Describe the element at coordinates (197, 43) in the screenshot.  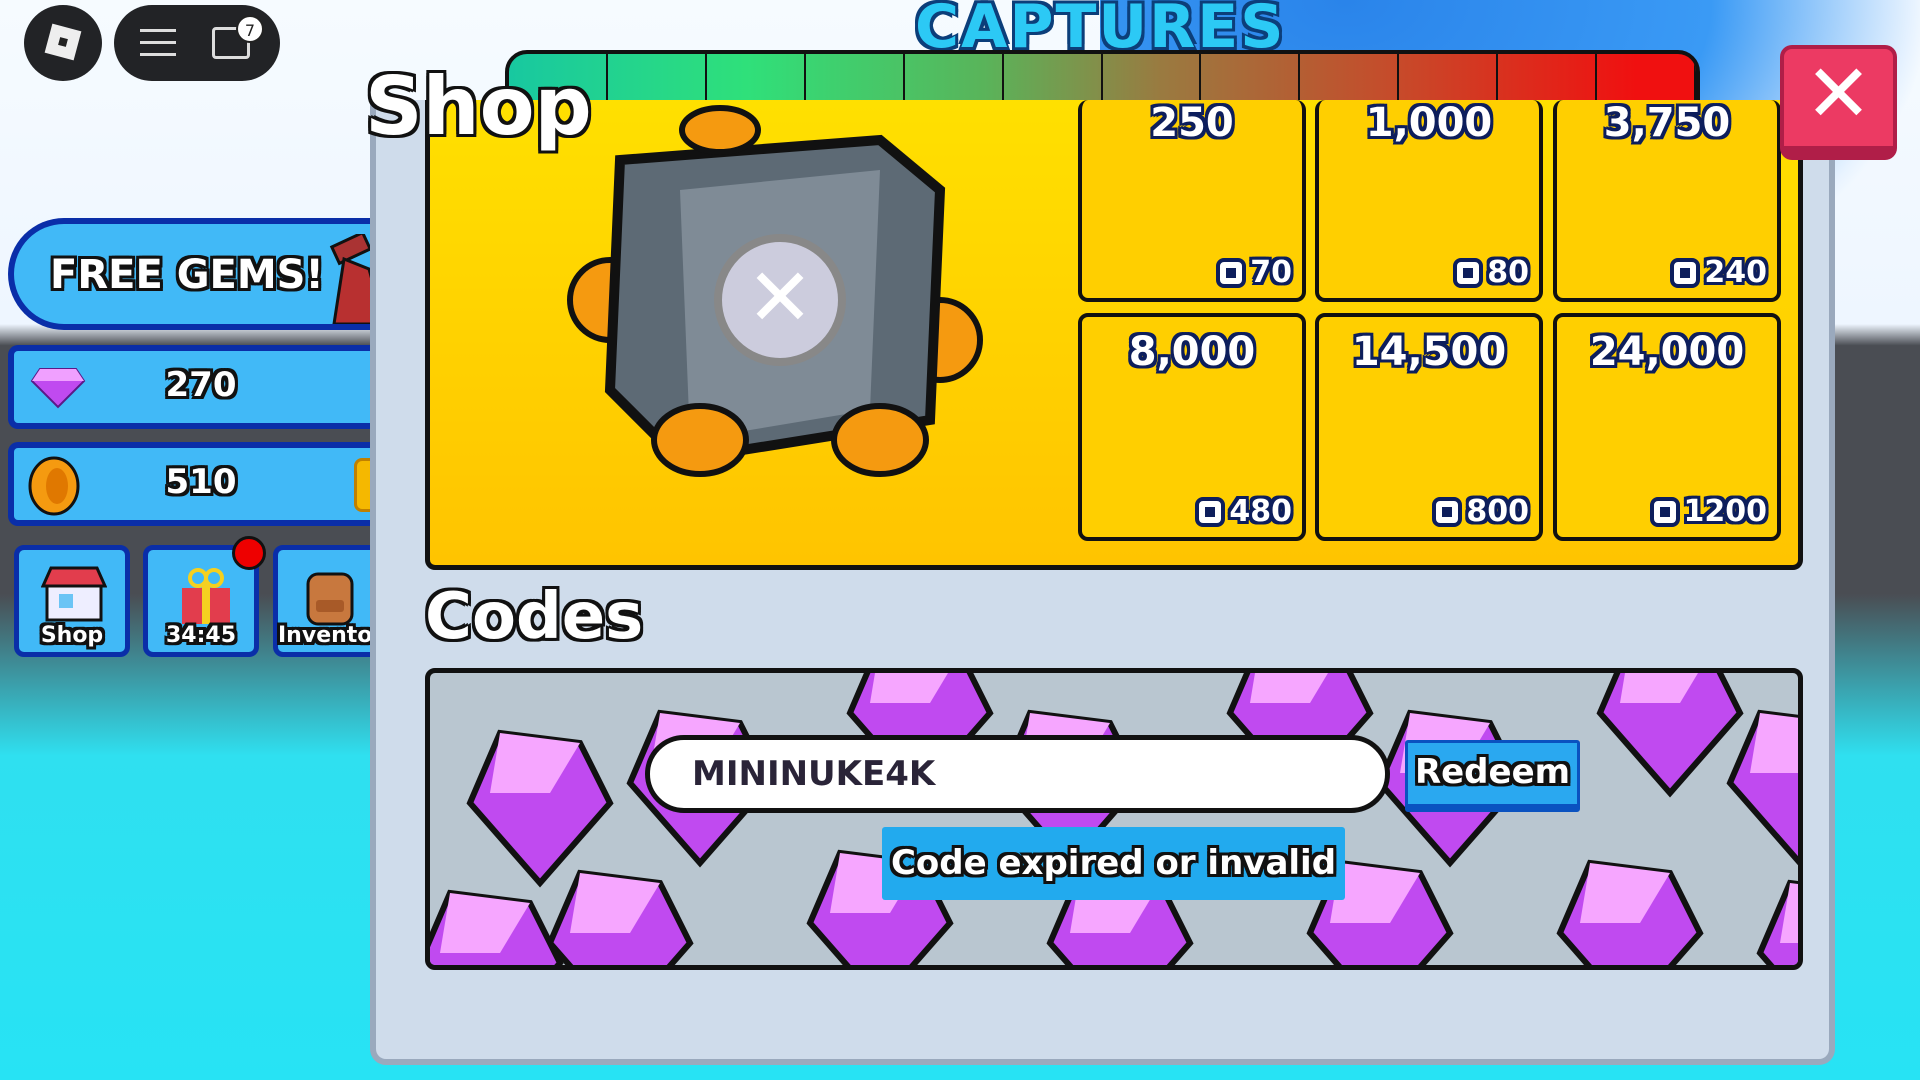
I see `topbar-pill: 7` at that location.